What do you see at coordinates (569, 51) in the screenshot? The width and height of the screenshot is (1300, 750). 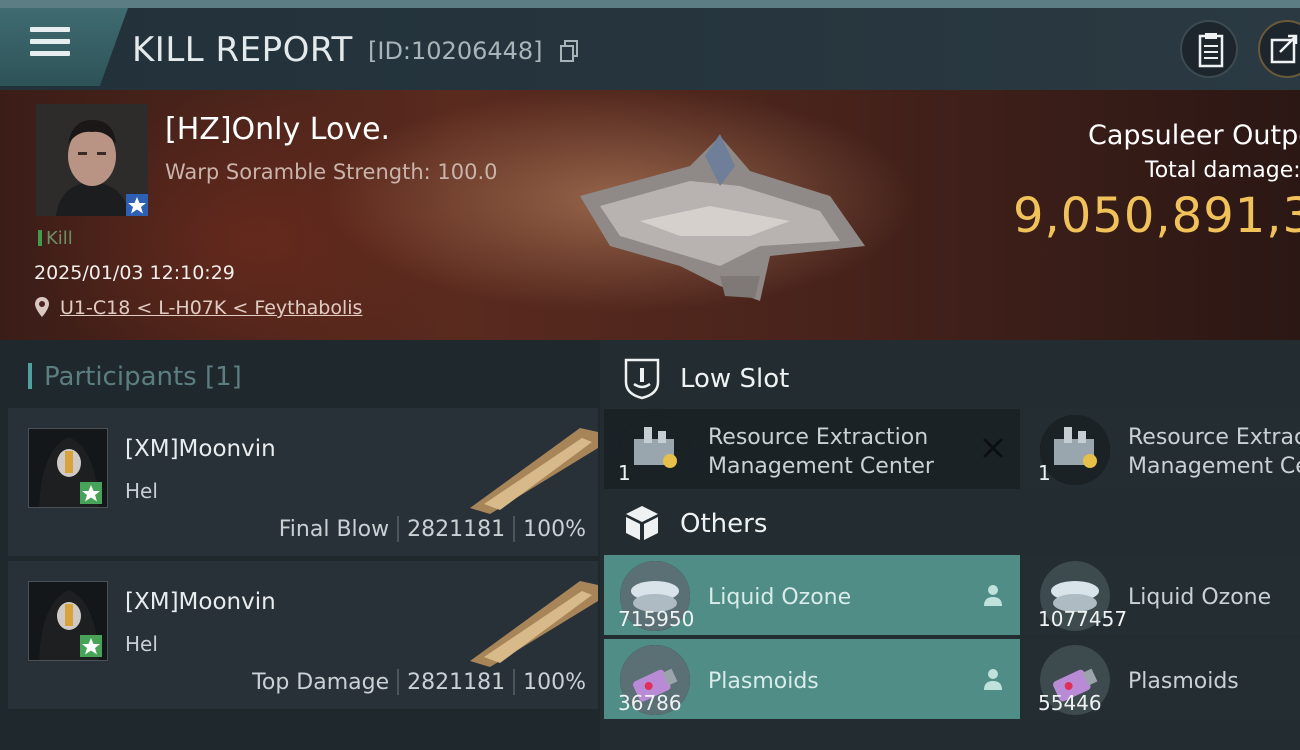 I see `copy-icon` at bounding box center [569, 51].